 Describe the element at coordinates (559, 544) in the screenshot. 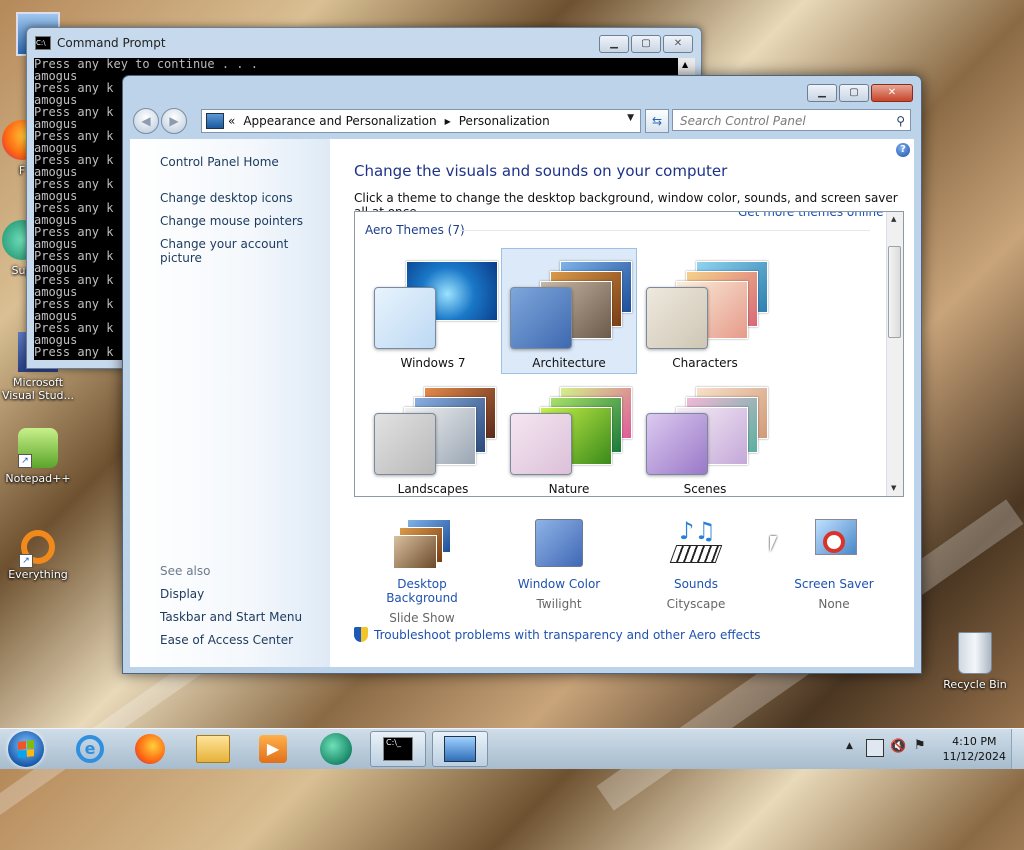

I see `window-color-icon` at that location.